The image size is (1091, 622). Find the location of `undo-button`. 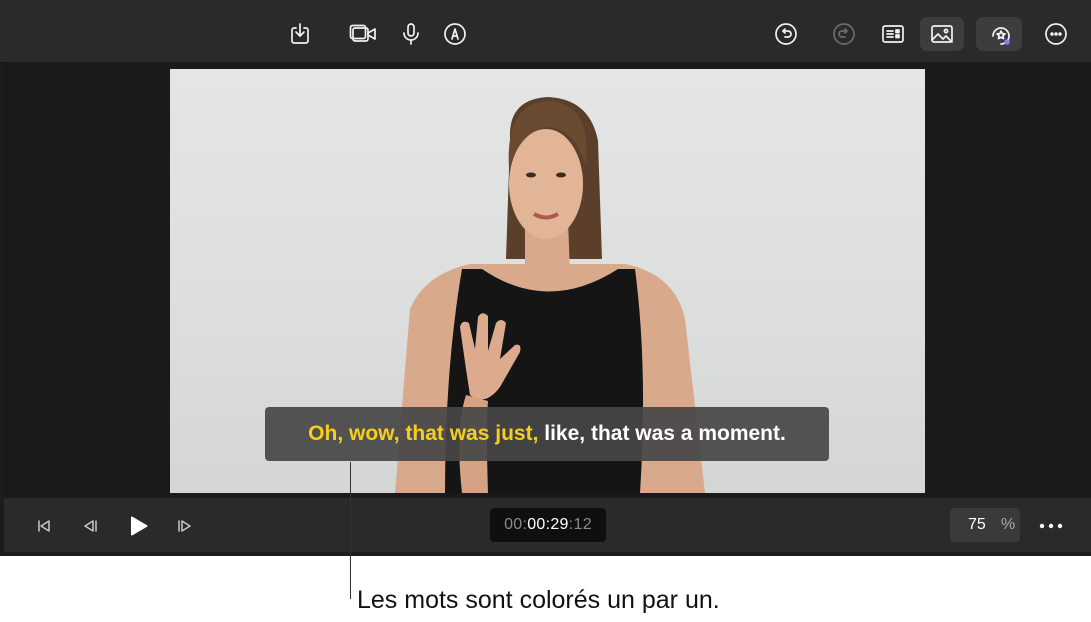

undo-button is located at coordinates (786, 34).